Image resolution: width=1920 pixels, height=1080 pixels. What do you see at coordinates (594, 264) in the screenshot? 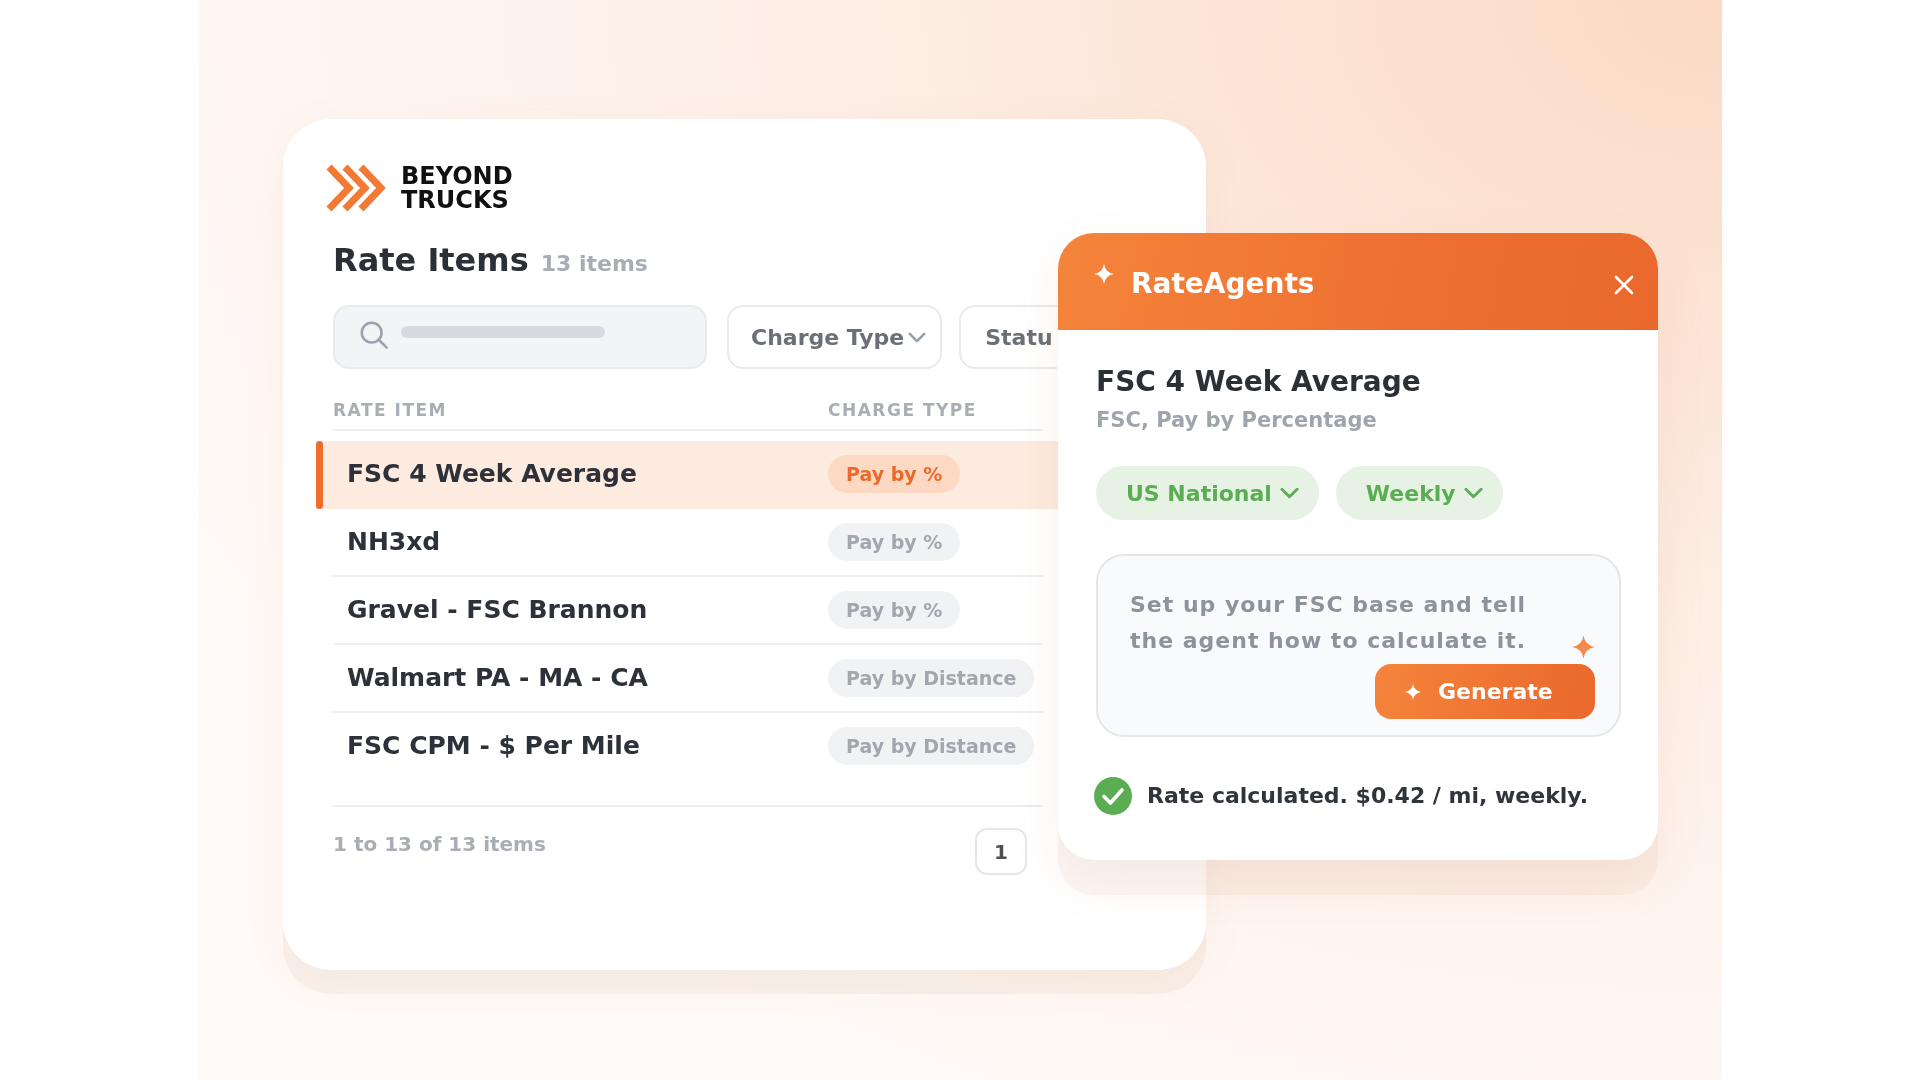
I see `item-count: 13 items` at bounding box center [594, 264].